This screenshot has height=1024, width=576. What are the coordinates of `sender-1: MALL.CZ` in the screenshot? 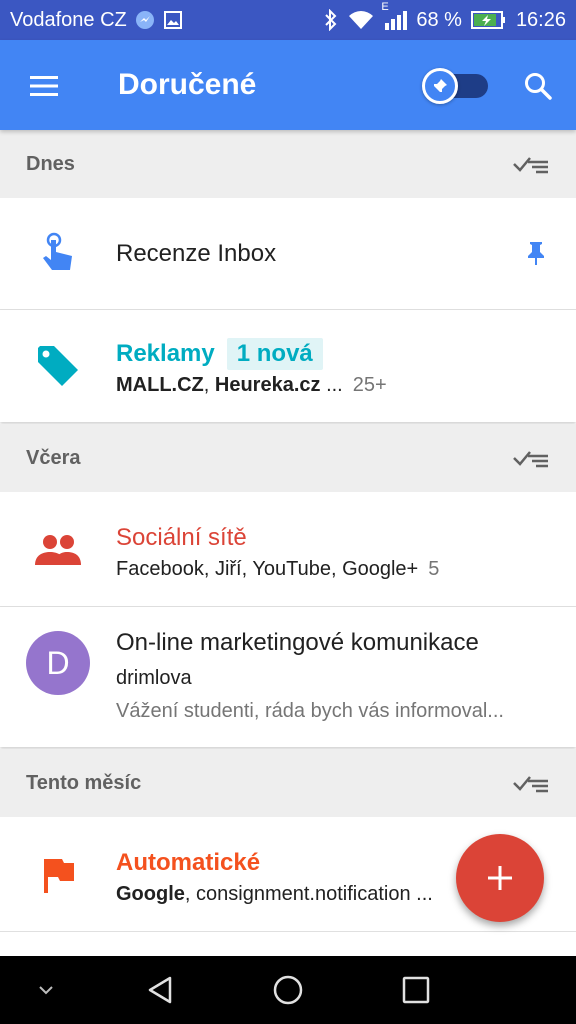 It's located at (160, 385).